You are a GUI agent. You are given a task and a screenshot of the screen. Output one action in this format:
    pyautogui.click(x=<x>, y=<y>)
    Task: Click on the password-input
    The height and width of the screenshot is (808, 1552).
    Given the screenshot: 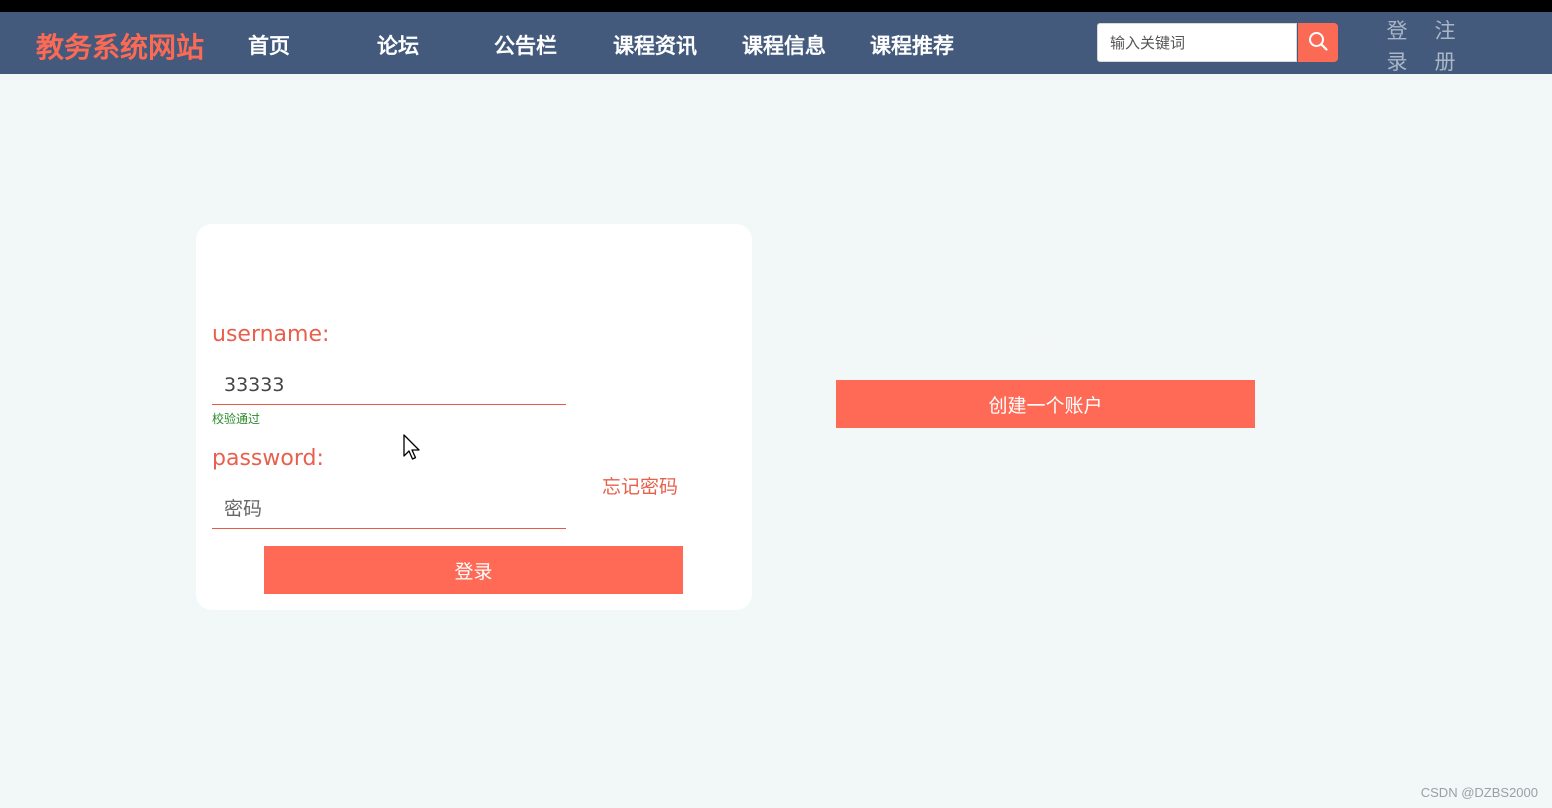 What is the action you would take?
    pyautogui.click(x=389, y=509)
    